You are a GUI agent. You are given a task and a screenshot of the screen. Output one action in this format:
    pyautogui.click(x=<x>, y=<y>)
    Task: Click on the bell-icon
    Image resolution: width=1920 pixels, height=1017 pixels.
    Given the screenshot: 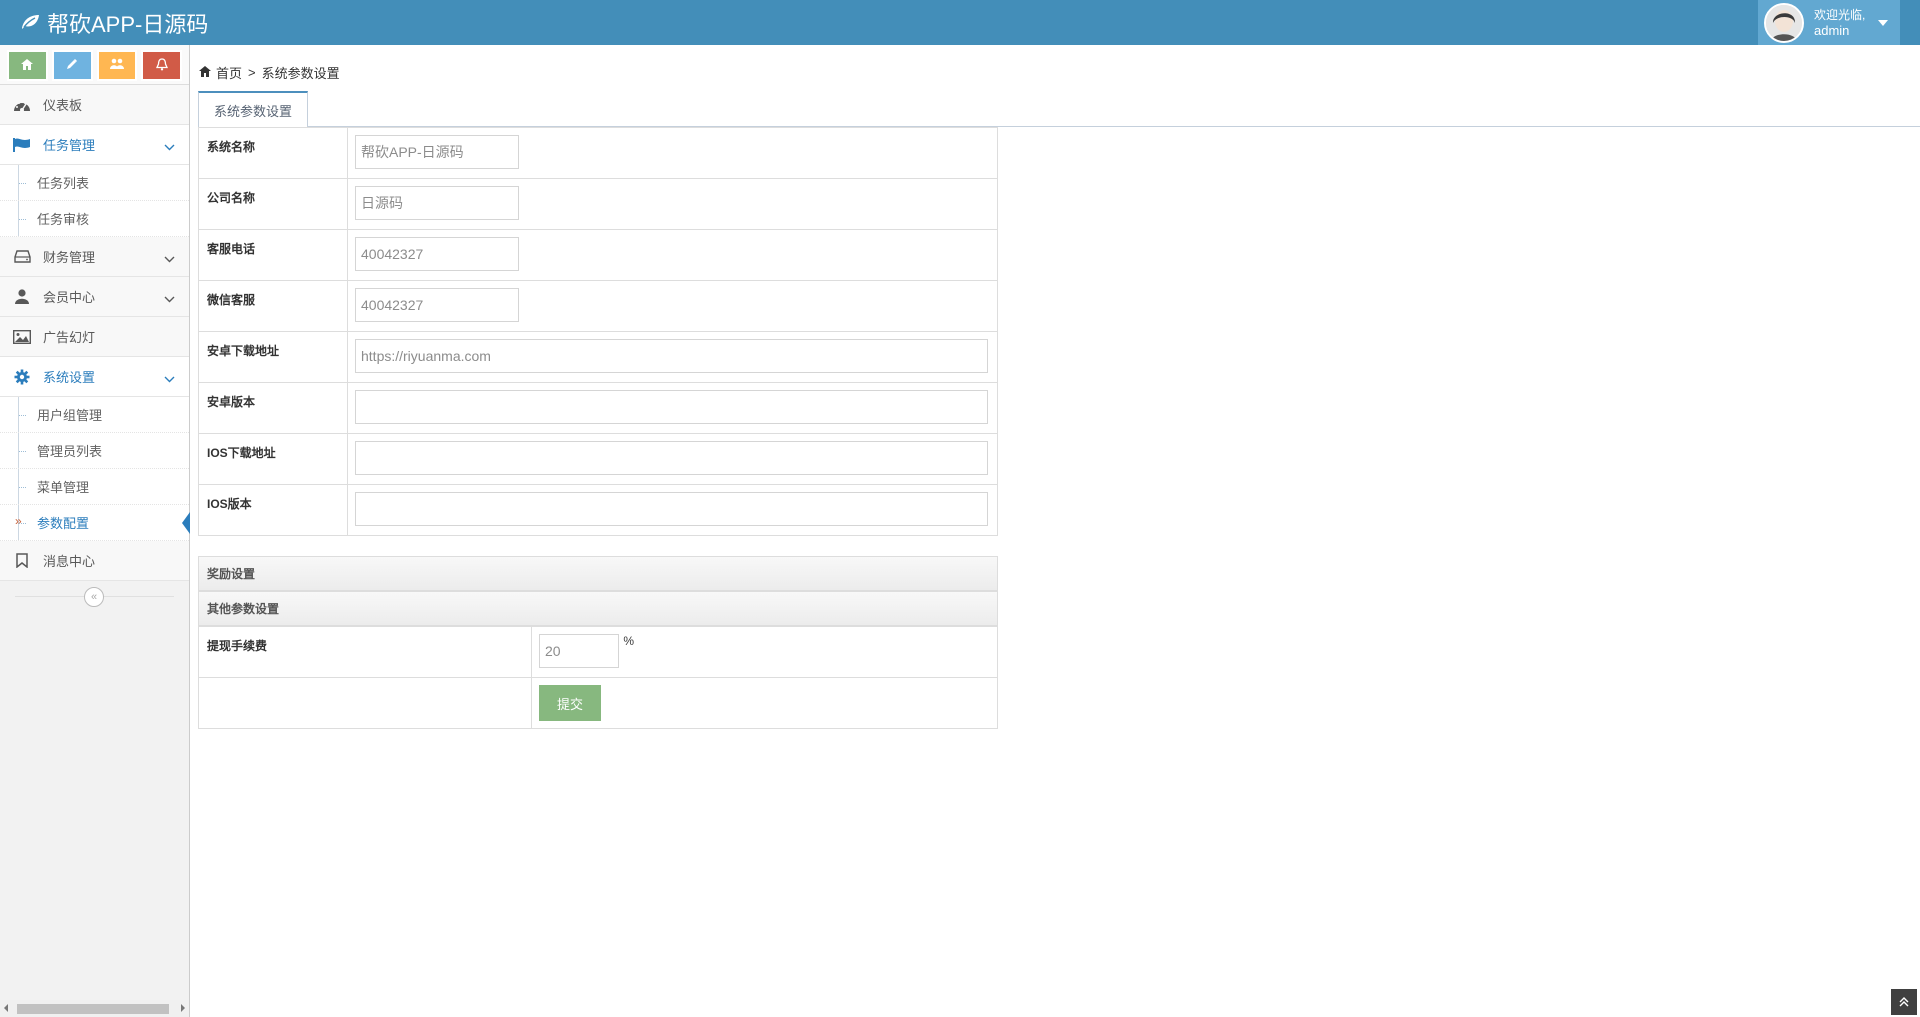 What is the action you would take?
    pyautogui.click(x=161, y=65)
    